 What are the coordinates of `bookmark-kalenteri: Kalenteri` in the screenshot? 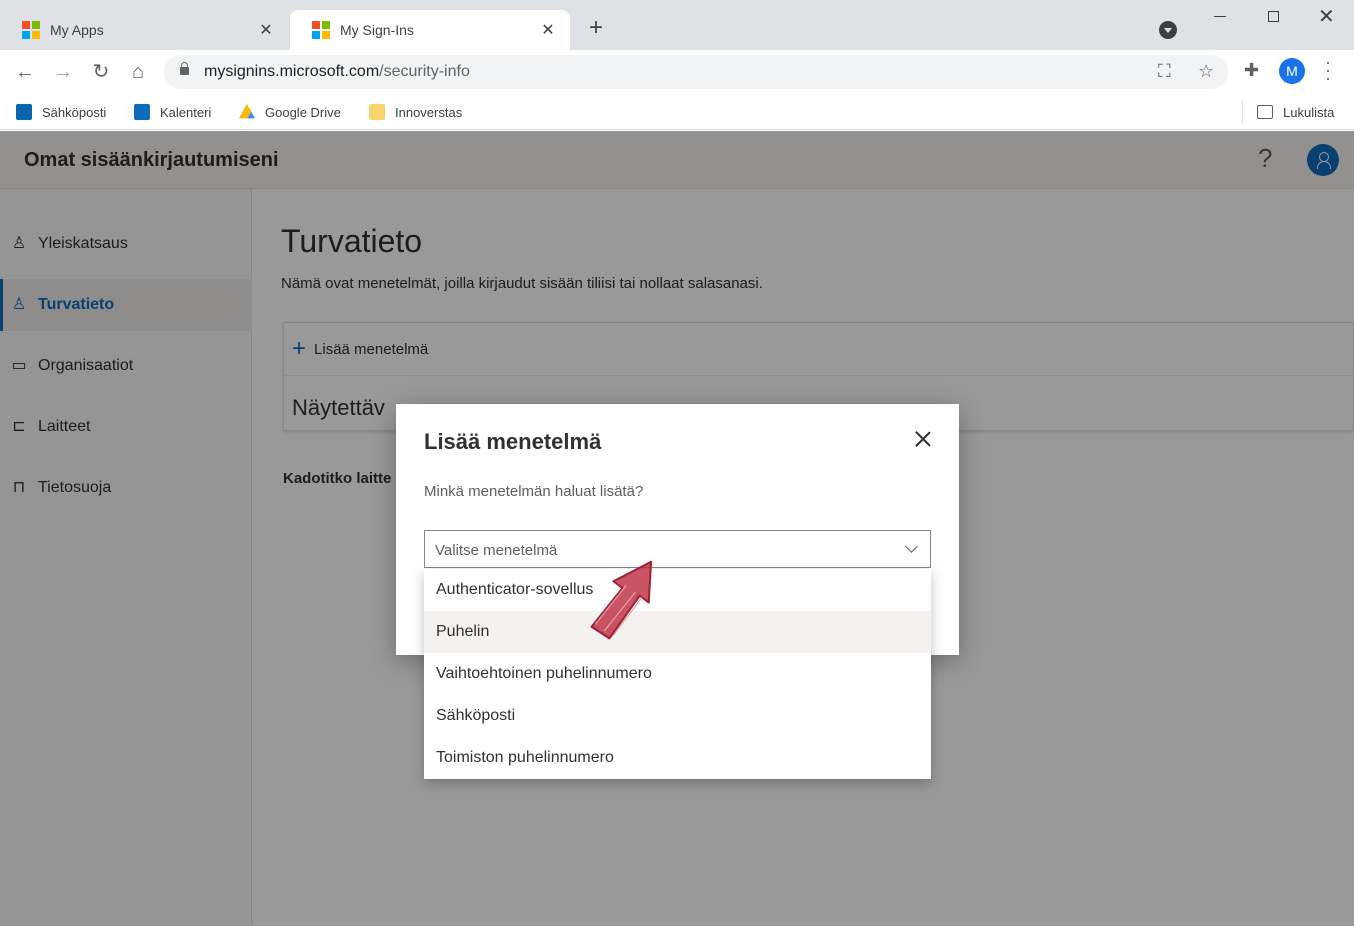 It's located at (172, 112).